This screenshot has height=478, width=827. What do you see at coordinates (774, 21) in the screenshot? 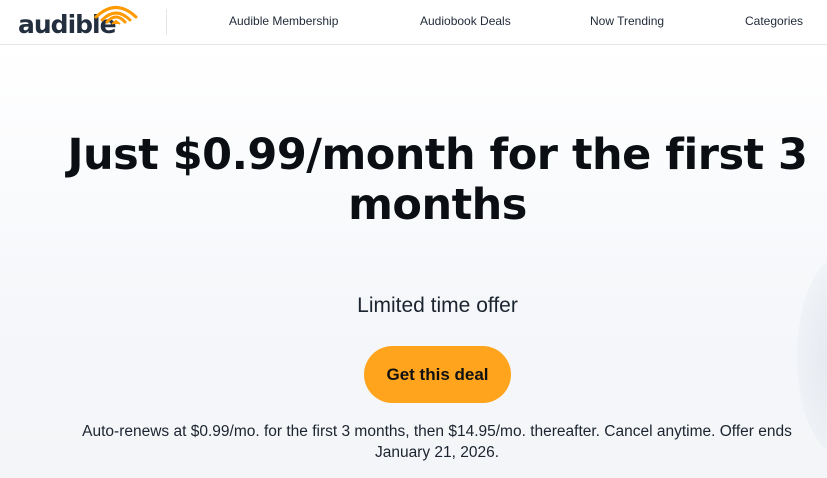
I see `nav-categories: Categories` at bounding box center [774, 21].